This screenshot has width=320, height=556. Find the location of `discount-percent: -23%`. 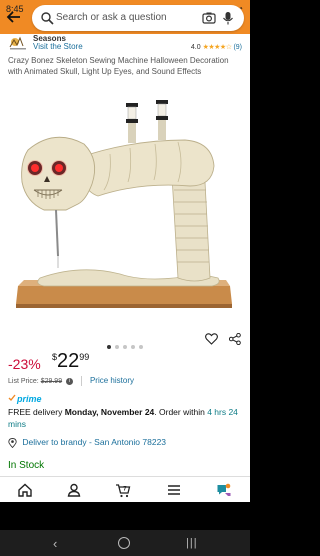

discount-percent: -23% is located at coordinates (24, 364).